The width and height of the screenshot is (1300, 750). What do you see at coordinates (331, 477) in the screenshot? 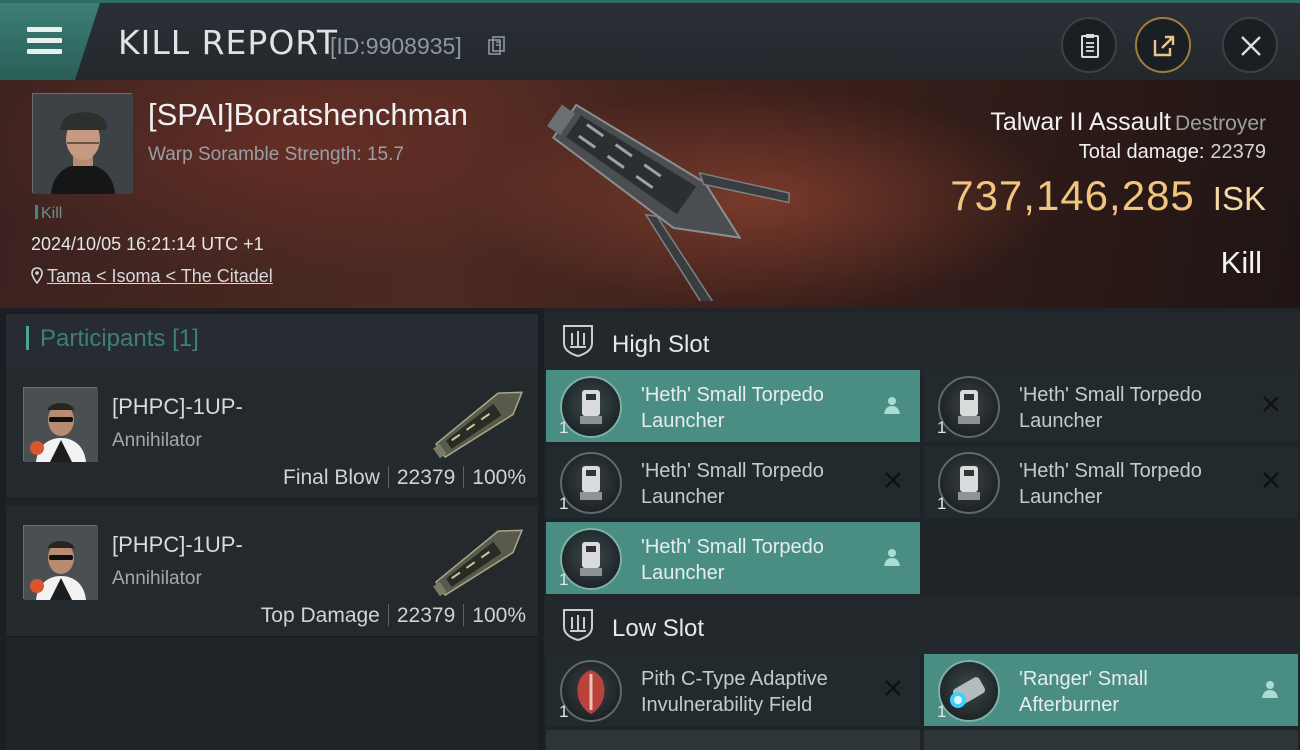
I see `participant-role: Final Blow` at bounding box center [331, 477].